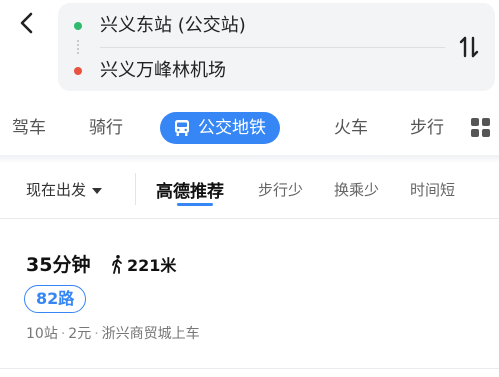 The height and width of the screenshot is (377, 499). I want to click on walk-info: 221米, so click(143, 264).